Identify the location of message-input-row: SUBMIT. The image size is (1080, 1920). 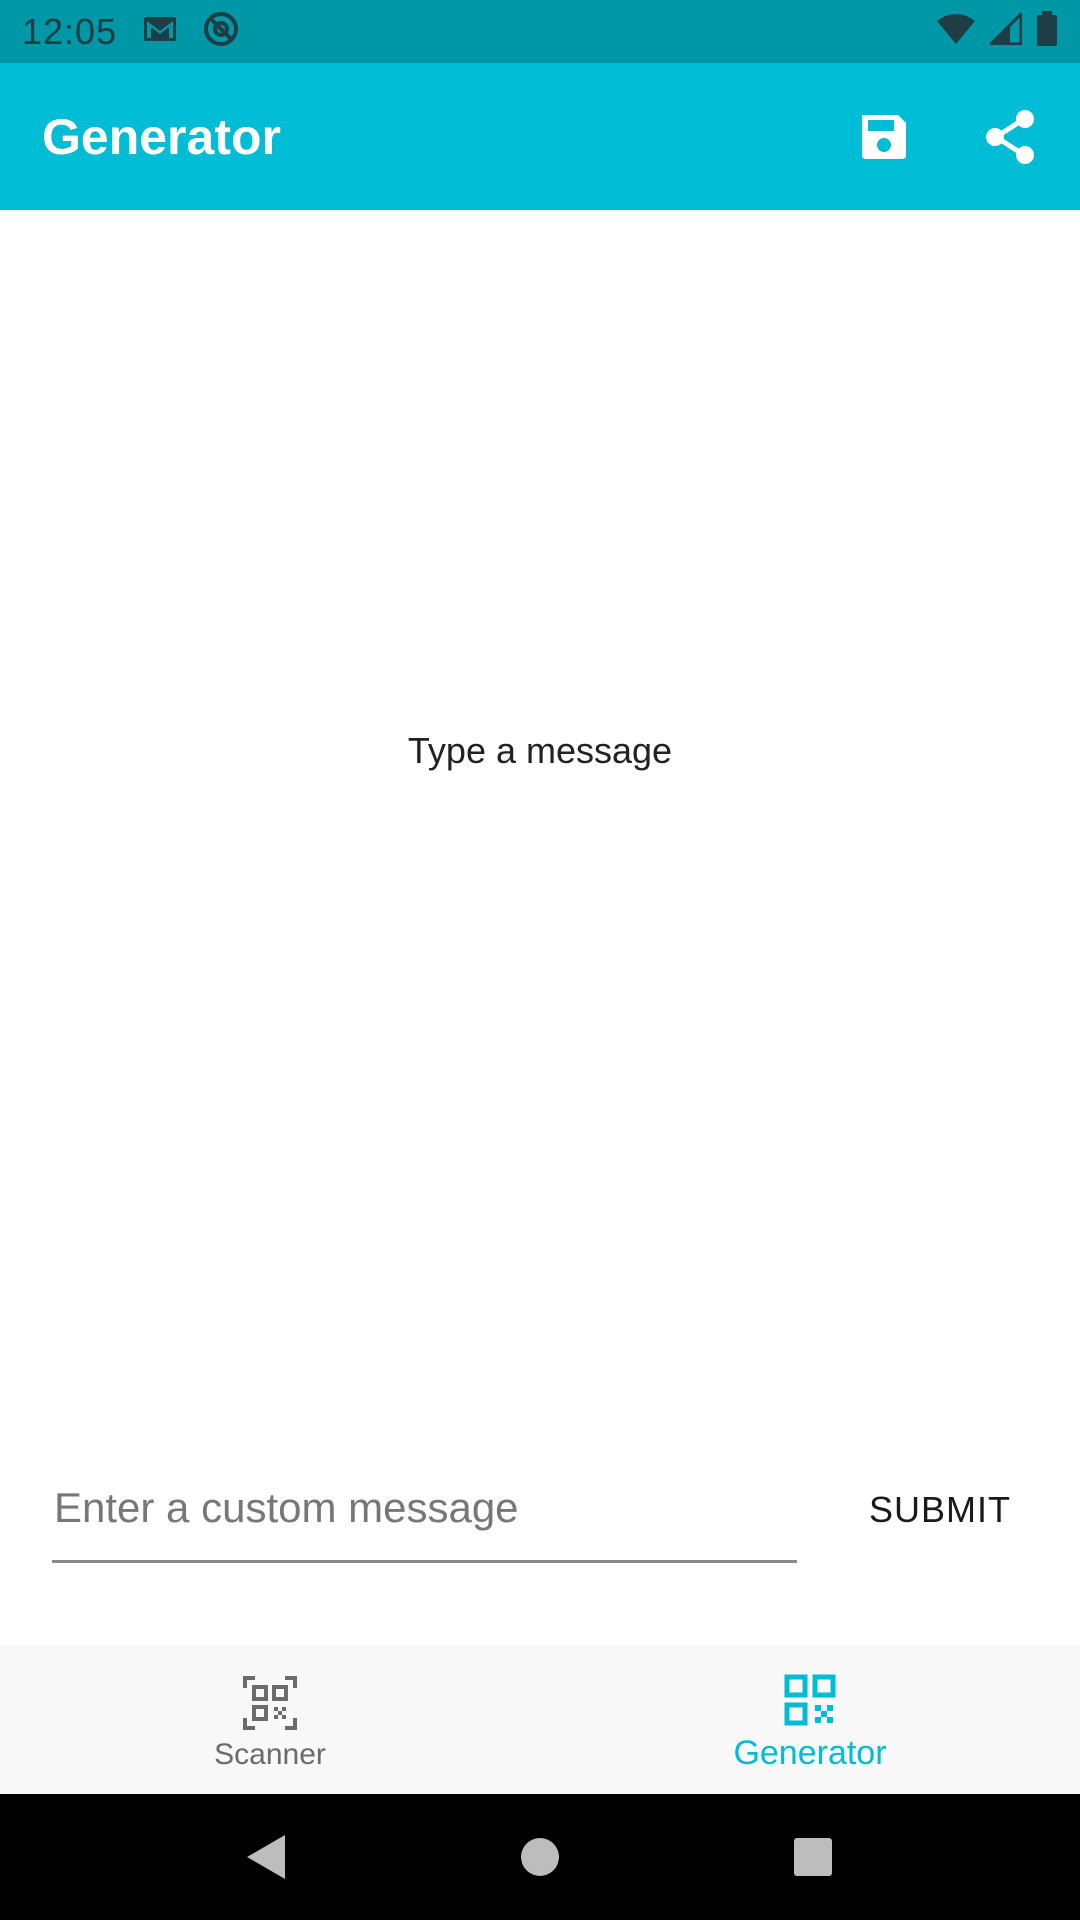
(540, 1510).